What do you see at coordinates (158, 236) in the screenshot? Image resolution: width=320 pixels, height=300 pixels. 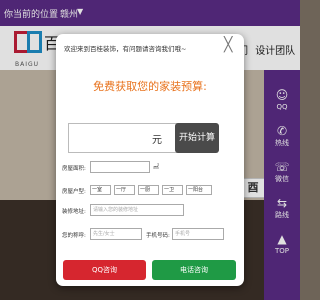 I see `phone-label: 手机号码:` at bounding box center [158, 236].